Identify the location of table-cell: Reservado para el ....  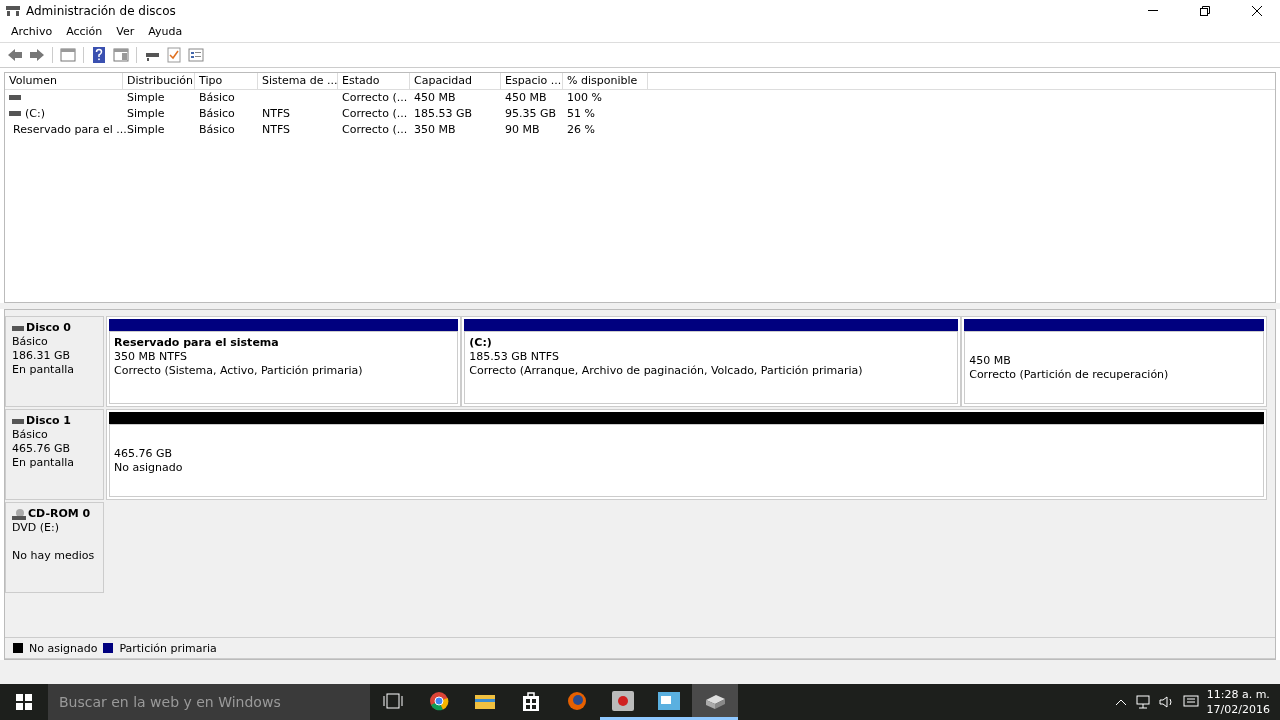
(70, 130).